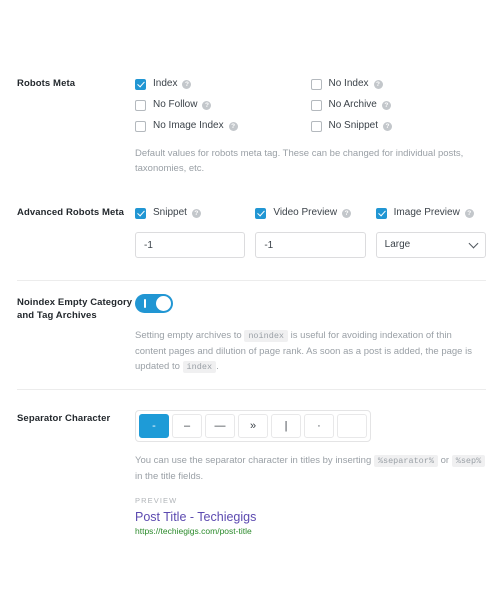  Describe the element at coordinates (310, 231) in the screenshot. I see `advanced-robots-meta-field: Snippet ? Video Preview ? Image Preview` at that location.